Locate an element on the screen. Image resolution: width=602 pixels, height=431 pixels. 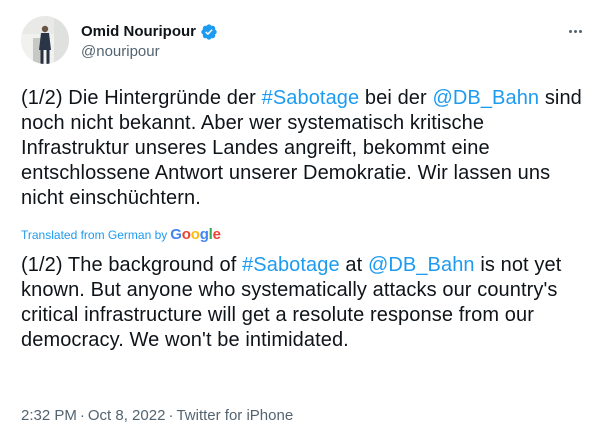
verified-badge-icon is located at coordinates (209, 32).